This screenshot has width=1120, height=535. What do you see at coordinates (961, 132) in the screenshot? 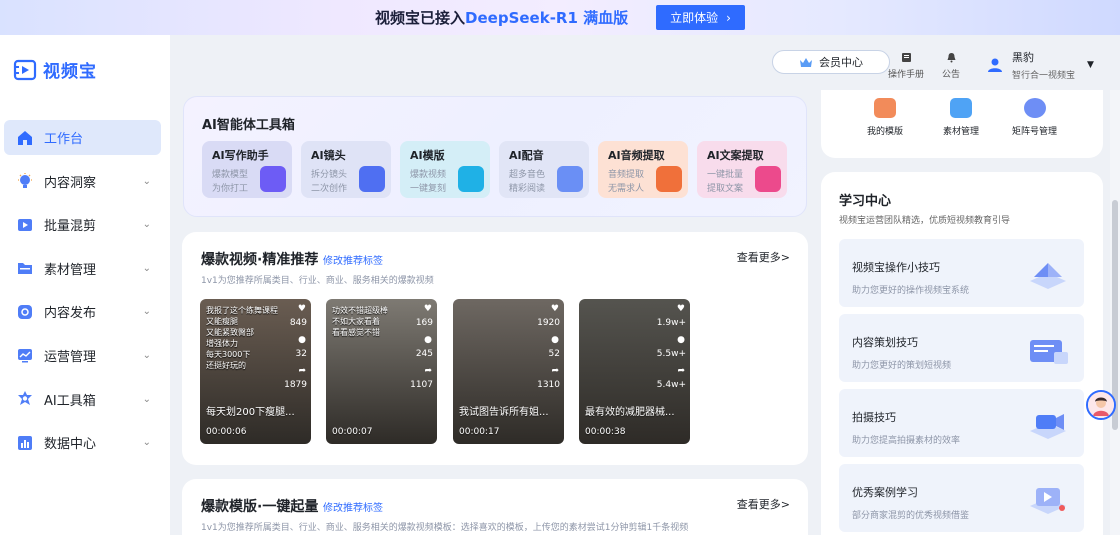
I see `shortcut-label: 素材管理` at bounding box center [961, 132].